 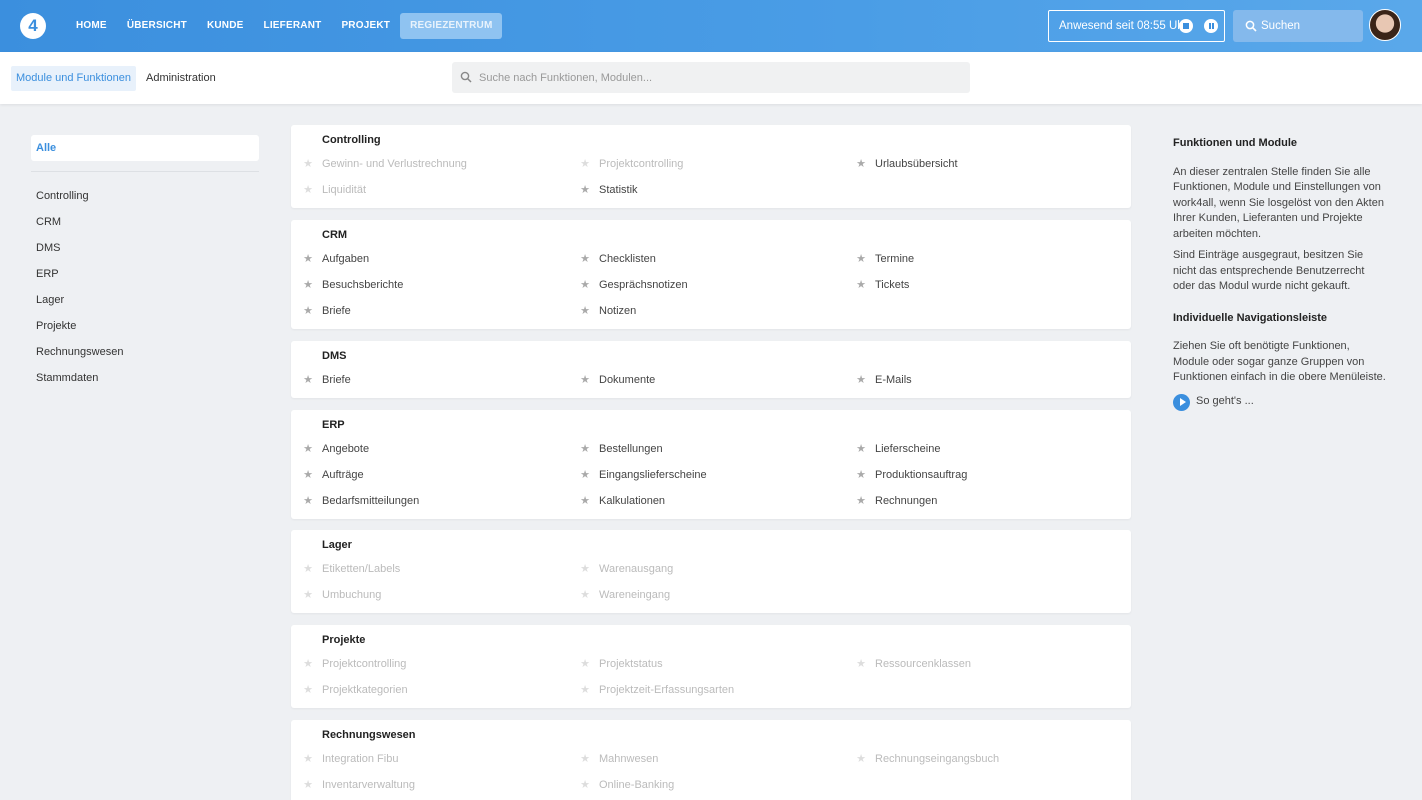 What do you see at coordinates (634, 285) in the screenshot?
I see `function-item: ★ Gesprächsnotizen` at bounding box center [634, 285].